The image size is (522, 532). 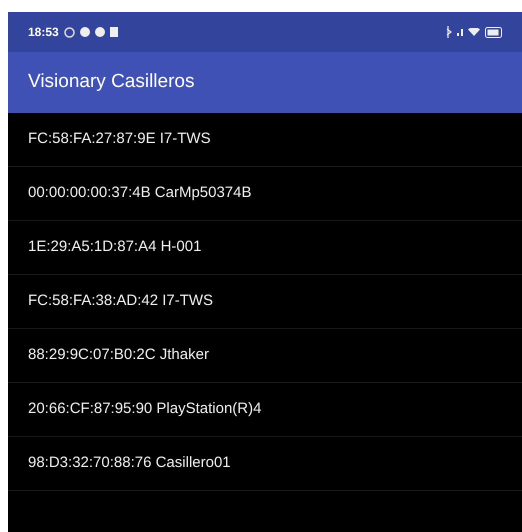 I want to click on status-time: 18:53, so click(x=43, y=32).